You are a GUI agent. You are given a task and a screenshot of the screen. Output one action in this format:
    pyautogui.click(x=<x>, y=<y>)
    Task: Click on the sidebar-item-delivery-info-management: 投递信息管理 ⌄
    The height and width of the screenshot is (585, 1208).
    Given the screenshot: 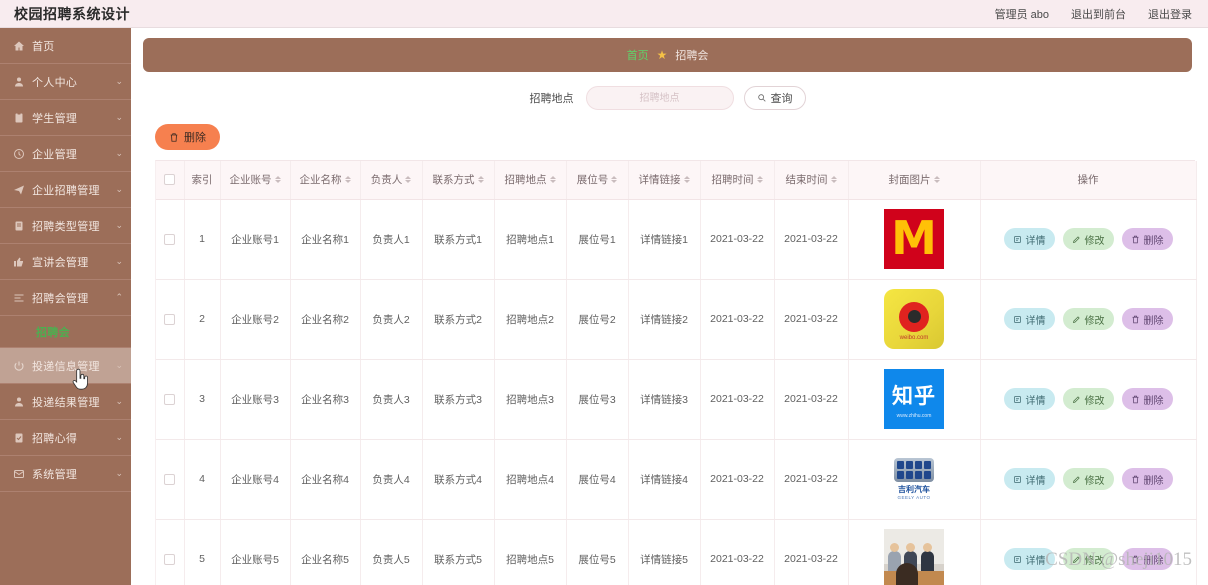 What is the action you would take?
    pyautogui.click(x=65, y=366)
    